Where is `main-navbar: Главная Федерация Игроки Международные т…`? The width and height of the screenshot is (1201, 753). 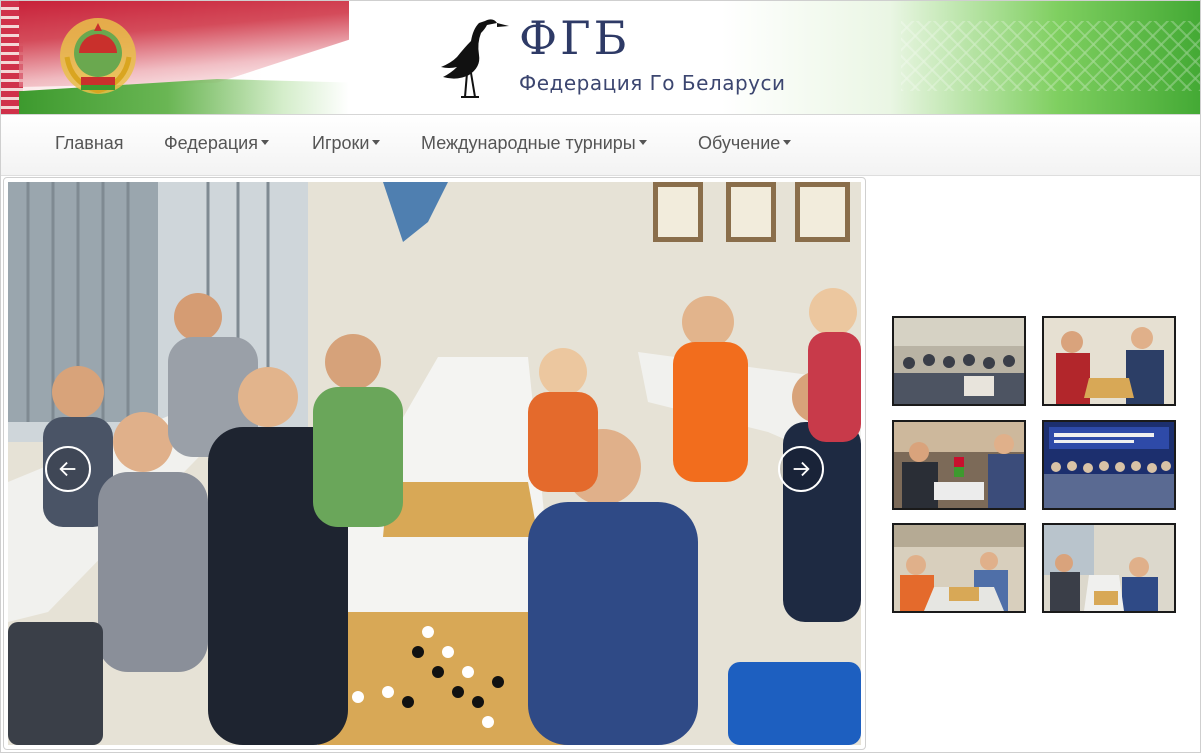
main-navbar: Главная Федерация Игроки Международные т… is located at coordinates (600, 145).